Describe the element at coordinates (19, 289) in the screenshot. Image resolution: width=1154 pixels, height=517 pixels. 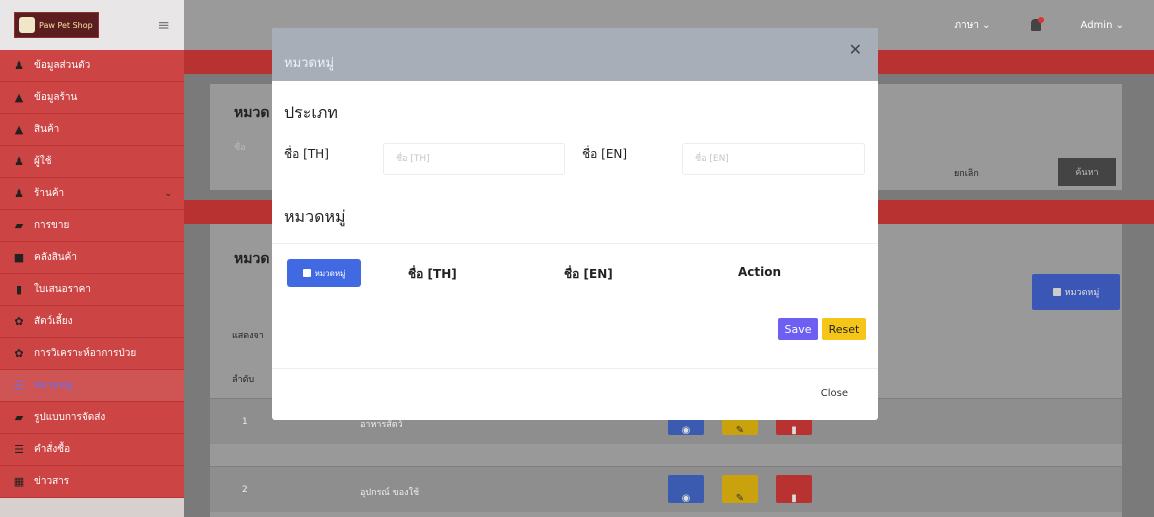
I see `file-icon: ▮` at that location.